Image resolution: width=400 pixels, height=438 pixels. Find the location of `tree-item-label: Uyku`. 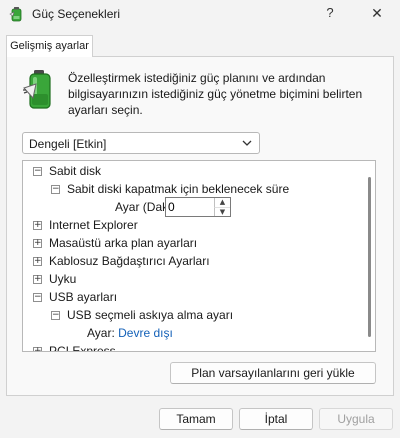

tree-item-label: Uyku is located at coordinates (63, 279).